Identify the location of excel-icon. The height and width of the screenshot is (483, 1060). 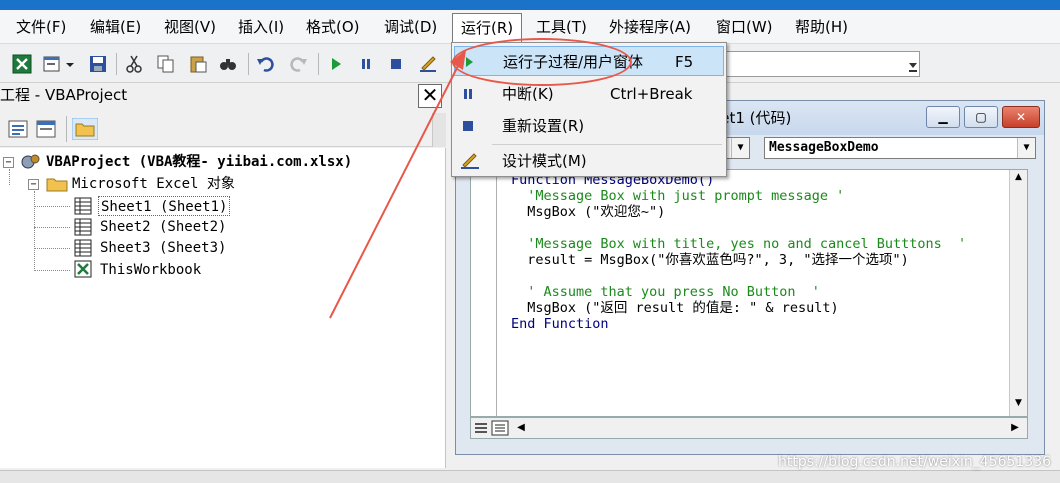
(22, 64).